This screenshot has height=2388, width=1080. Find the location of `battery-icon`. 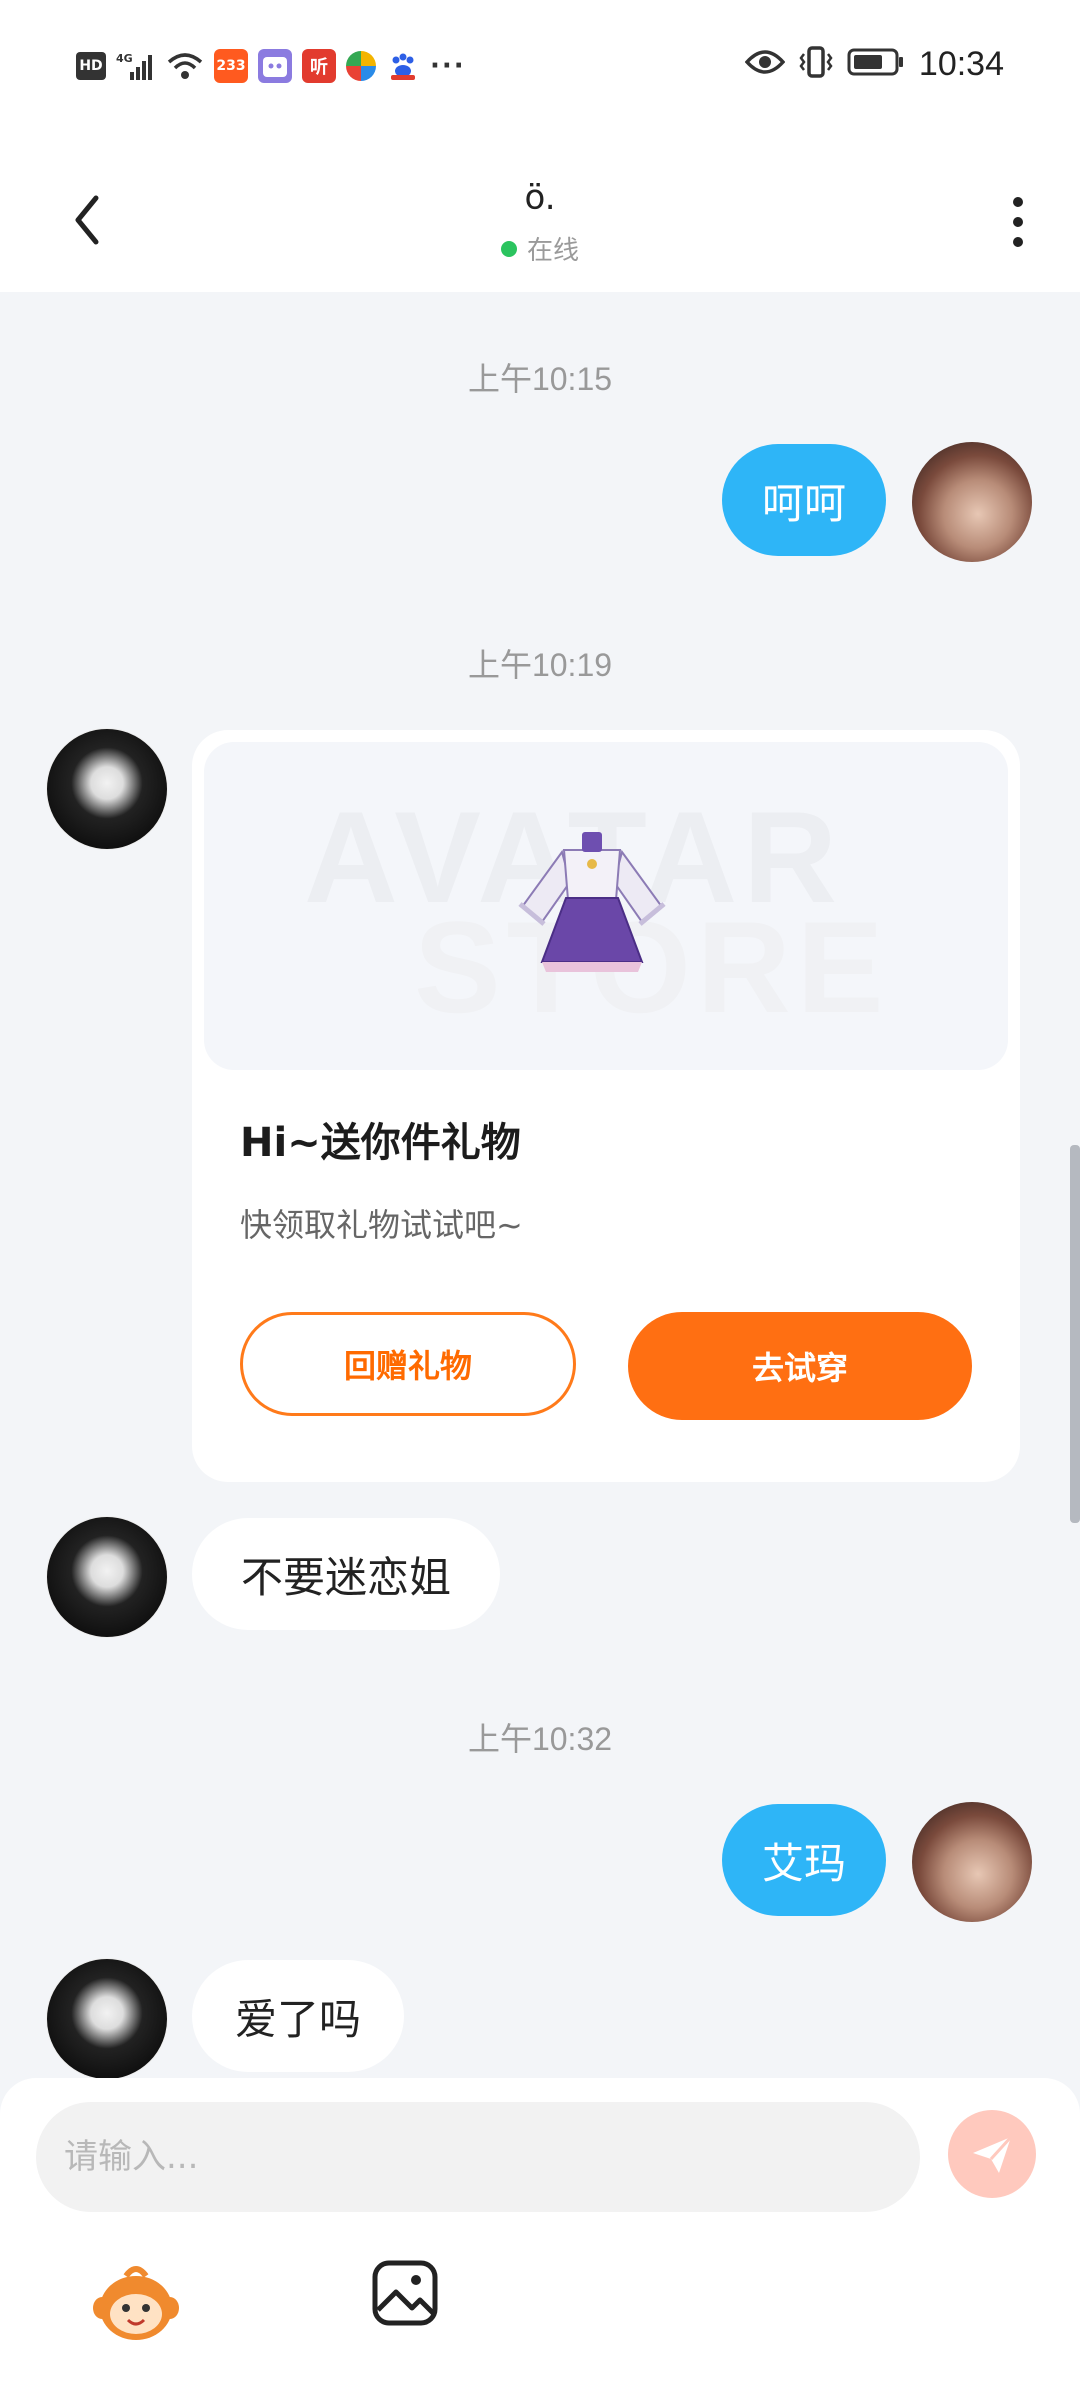

battery-icon is located at coordinates (876, 64).